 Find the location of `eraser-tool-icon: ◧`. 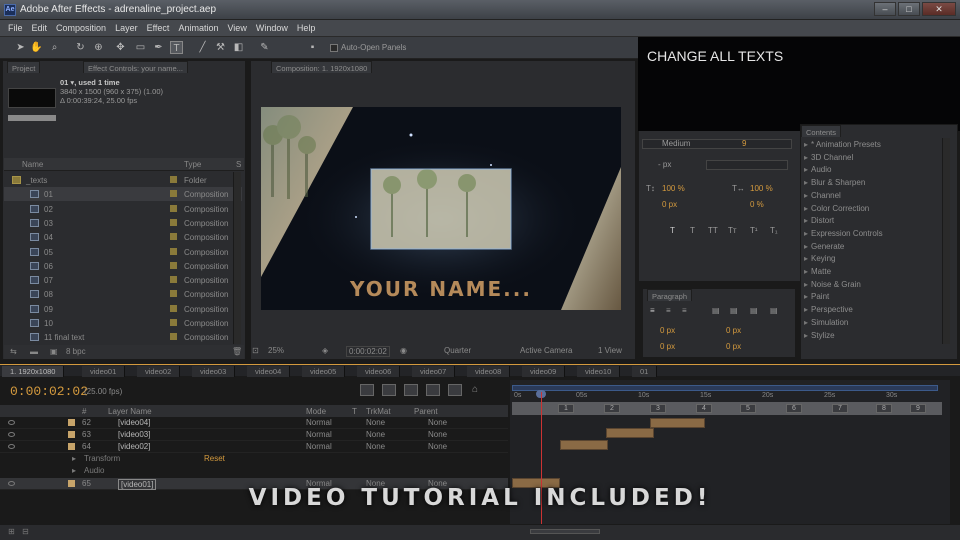

eraser-tool-icon: ◧ is located at coordinates (238, 47).